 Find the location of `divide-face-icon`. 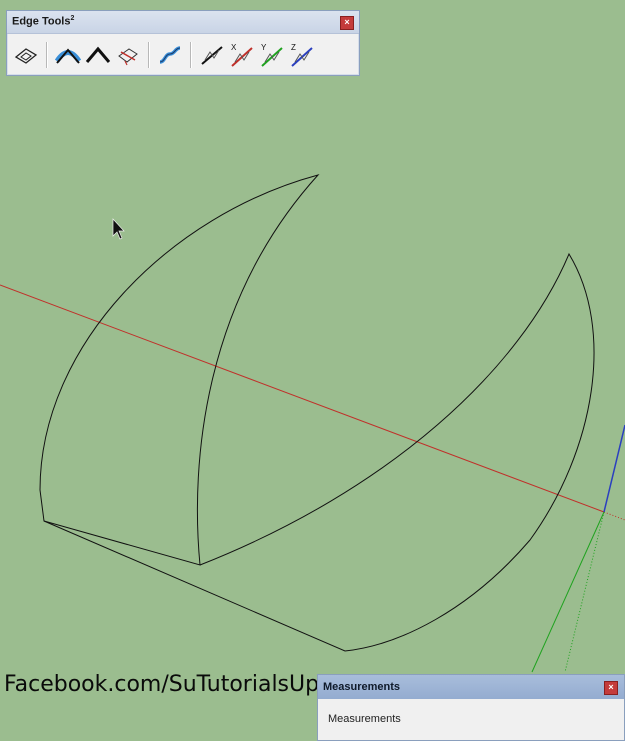

divide-face-icon is located at coordinates (128, 57).